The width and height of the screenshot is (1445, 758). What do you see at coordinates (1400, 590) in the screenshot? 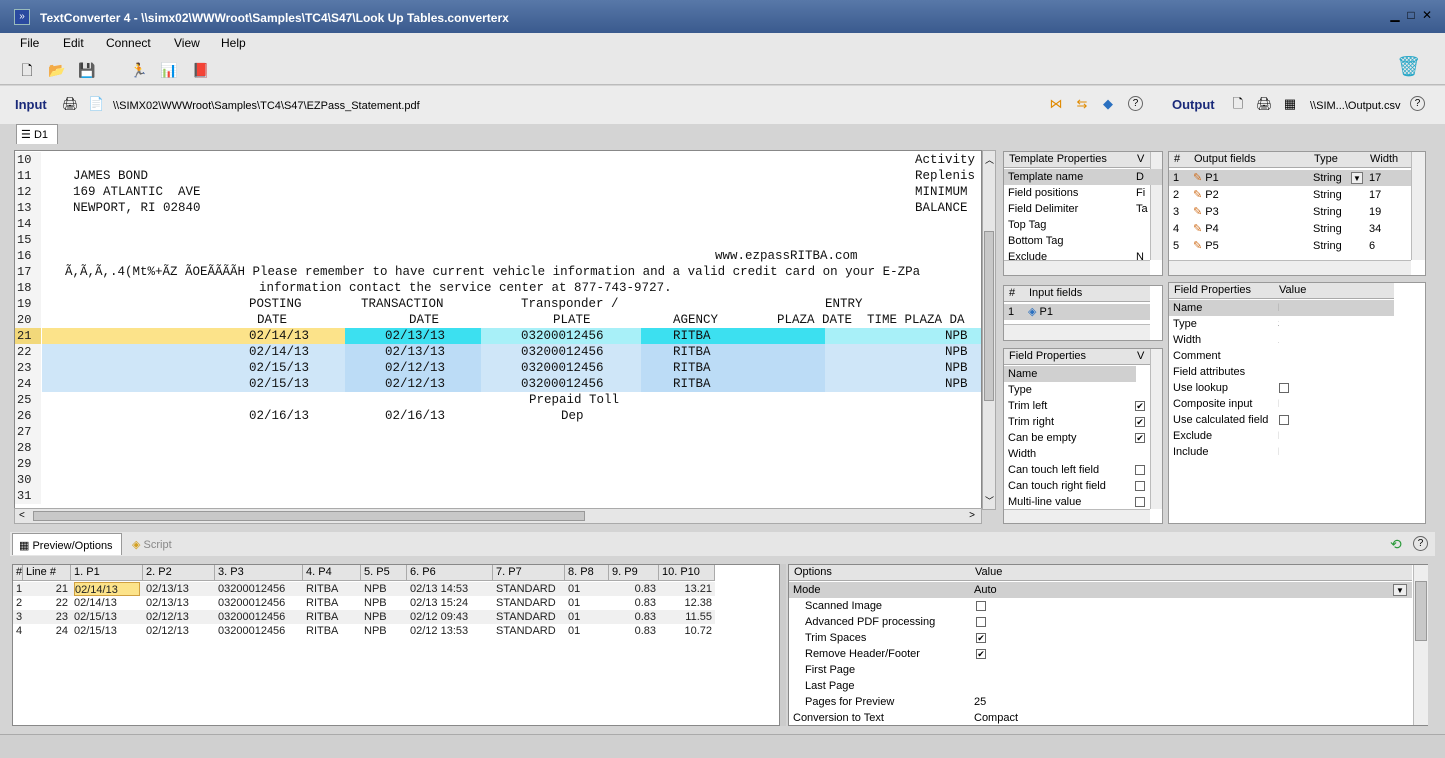
I see `mode-dropdown-icon: ▼` at bounding box center [1400, 590].